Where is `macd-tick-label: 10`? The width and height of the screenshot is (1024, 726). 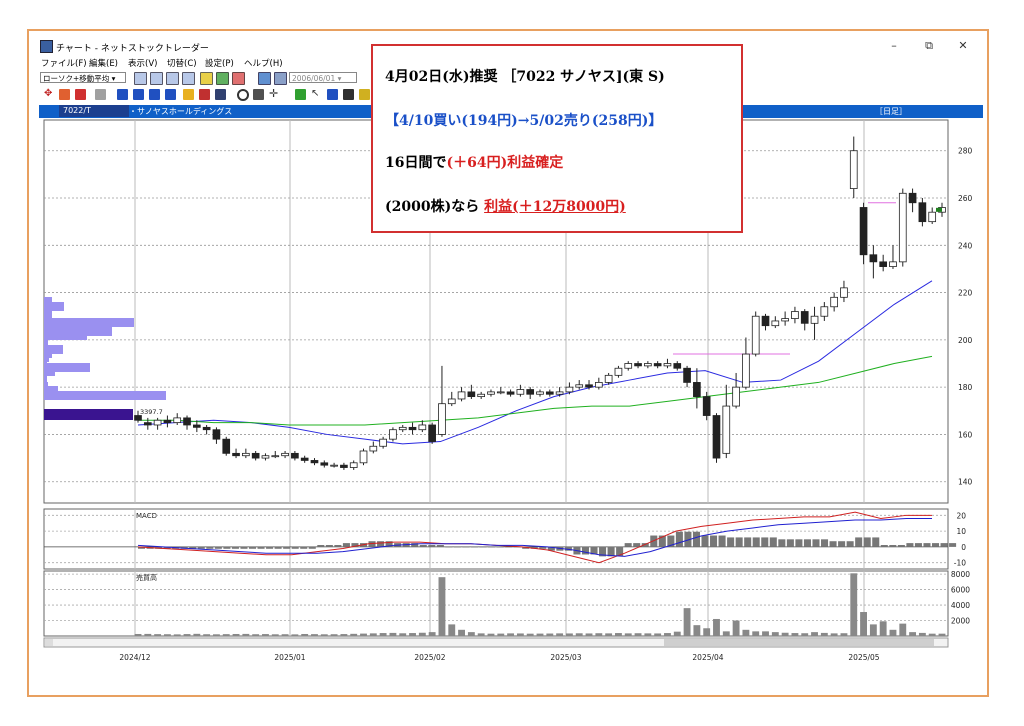 macd-tick-label: 10 is located at coordinates (961, 531).